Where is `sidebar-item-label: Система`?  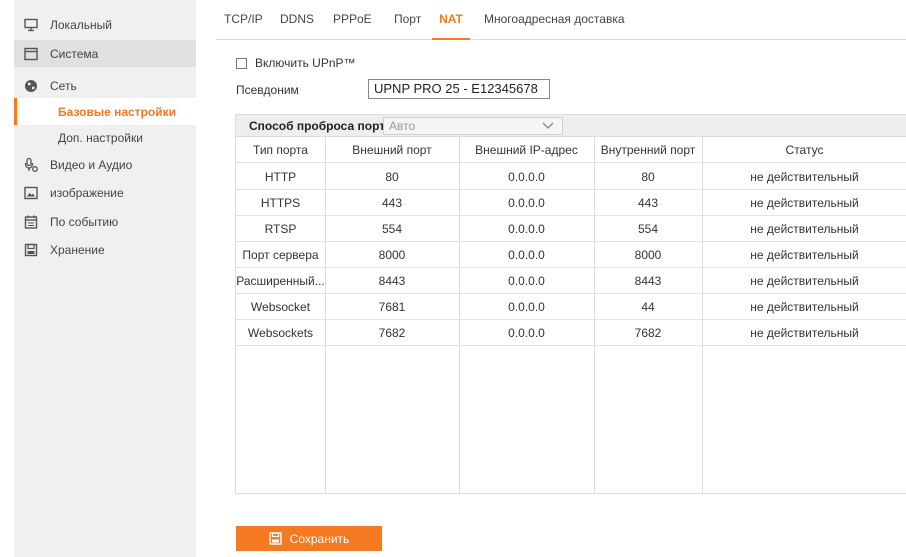
sidebar-item-label: Система is located at coordinates (74, 53).